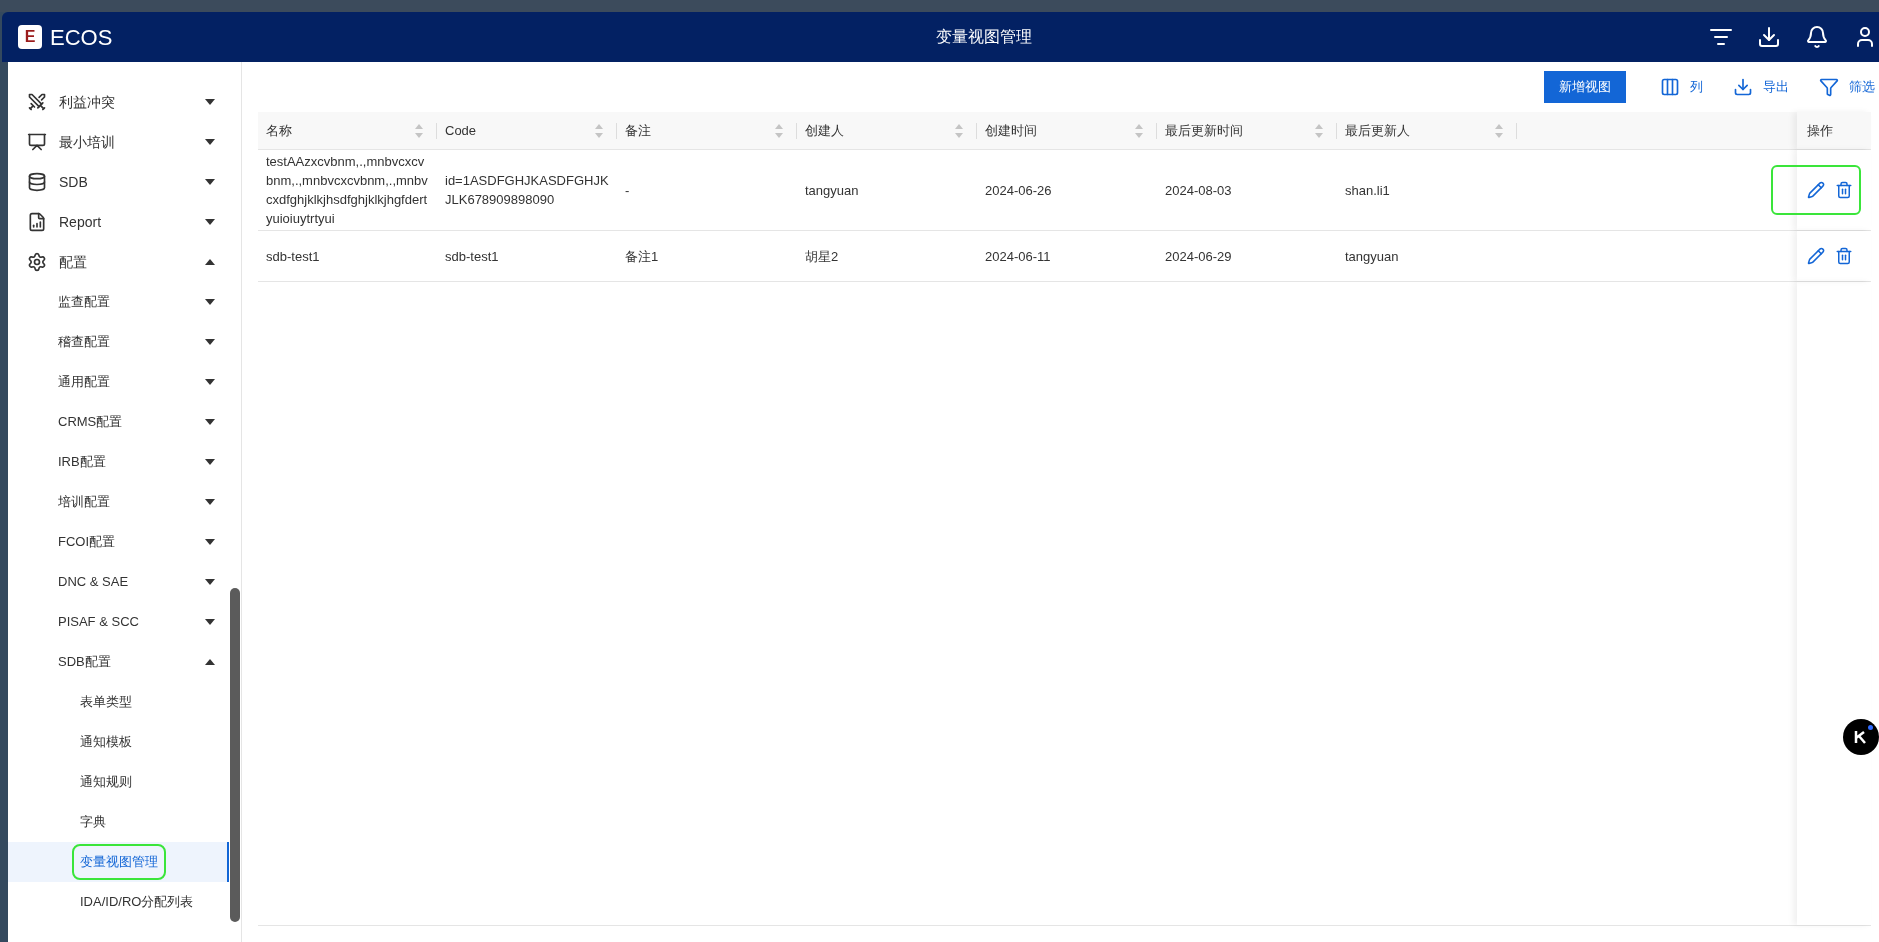 The height and width of the screenshot is (942, 1879). Describe the element at coordinates (1670, 87) in the screenshot. I see `columns-icon` at that location.